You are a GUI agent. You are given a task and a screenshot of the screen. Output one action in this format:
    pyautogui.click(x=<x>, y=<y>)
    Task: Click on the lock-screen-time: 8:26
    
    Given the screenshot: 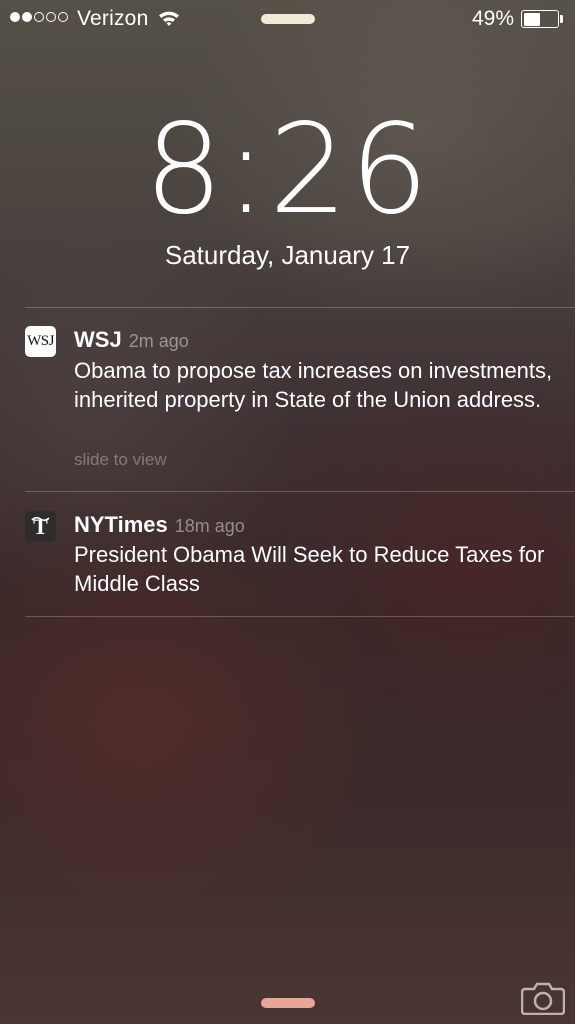 What is the action you would take?
    pyautogui.click(x=287, y=170)
    